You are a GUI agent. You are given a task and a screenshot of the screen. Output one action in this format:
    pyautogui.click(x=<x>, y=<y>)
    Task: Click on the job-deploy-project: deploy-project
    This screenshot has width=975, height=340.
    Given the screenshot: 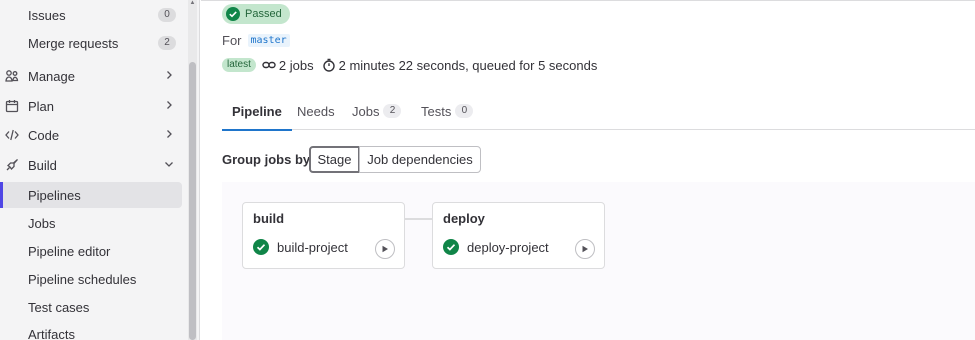 What is the action you would take?
    pyautogui.click(x=496, y=247)
    